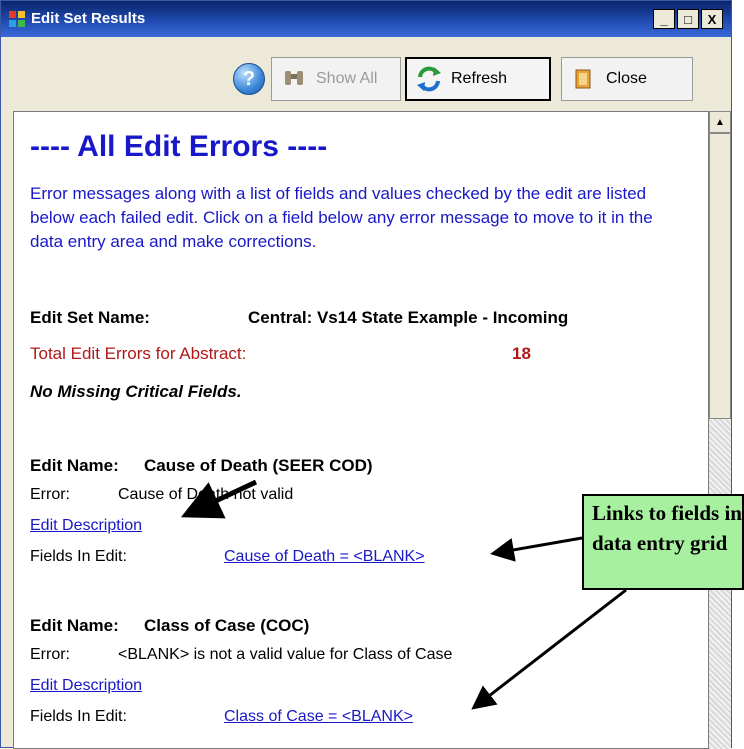 The image size is (744, 749). Describe the element at coordinates (720, 430) in the screenshot. I see `vertical-scrollbar: ▲` at that location.